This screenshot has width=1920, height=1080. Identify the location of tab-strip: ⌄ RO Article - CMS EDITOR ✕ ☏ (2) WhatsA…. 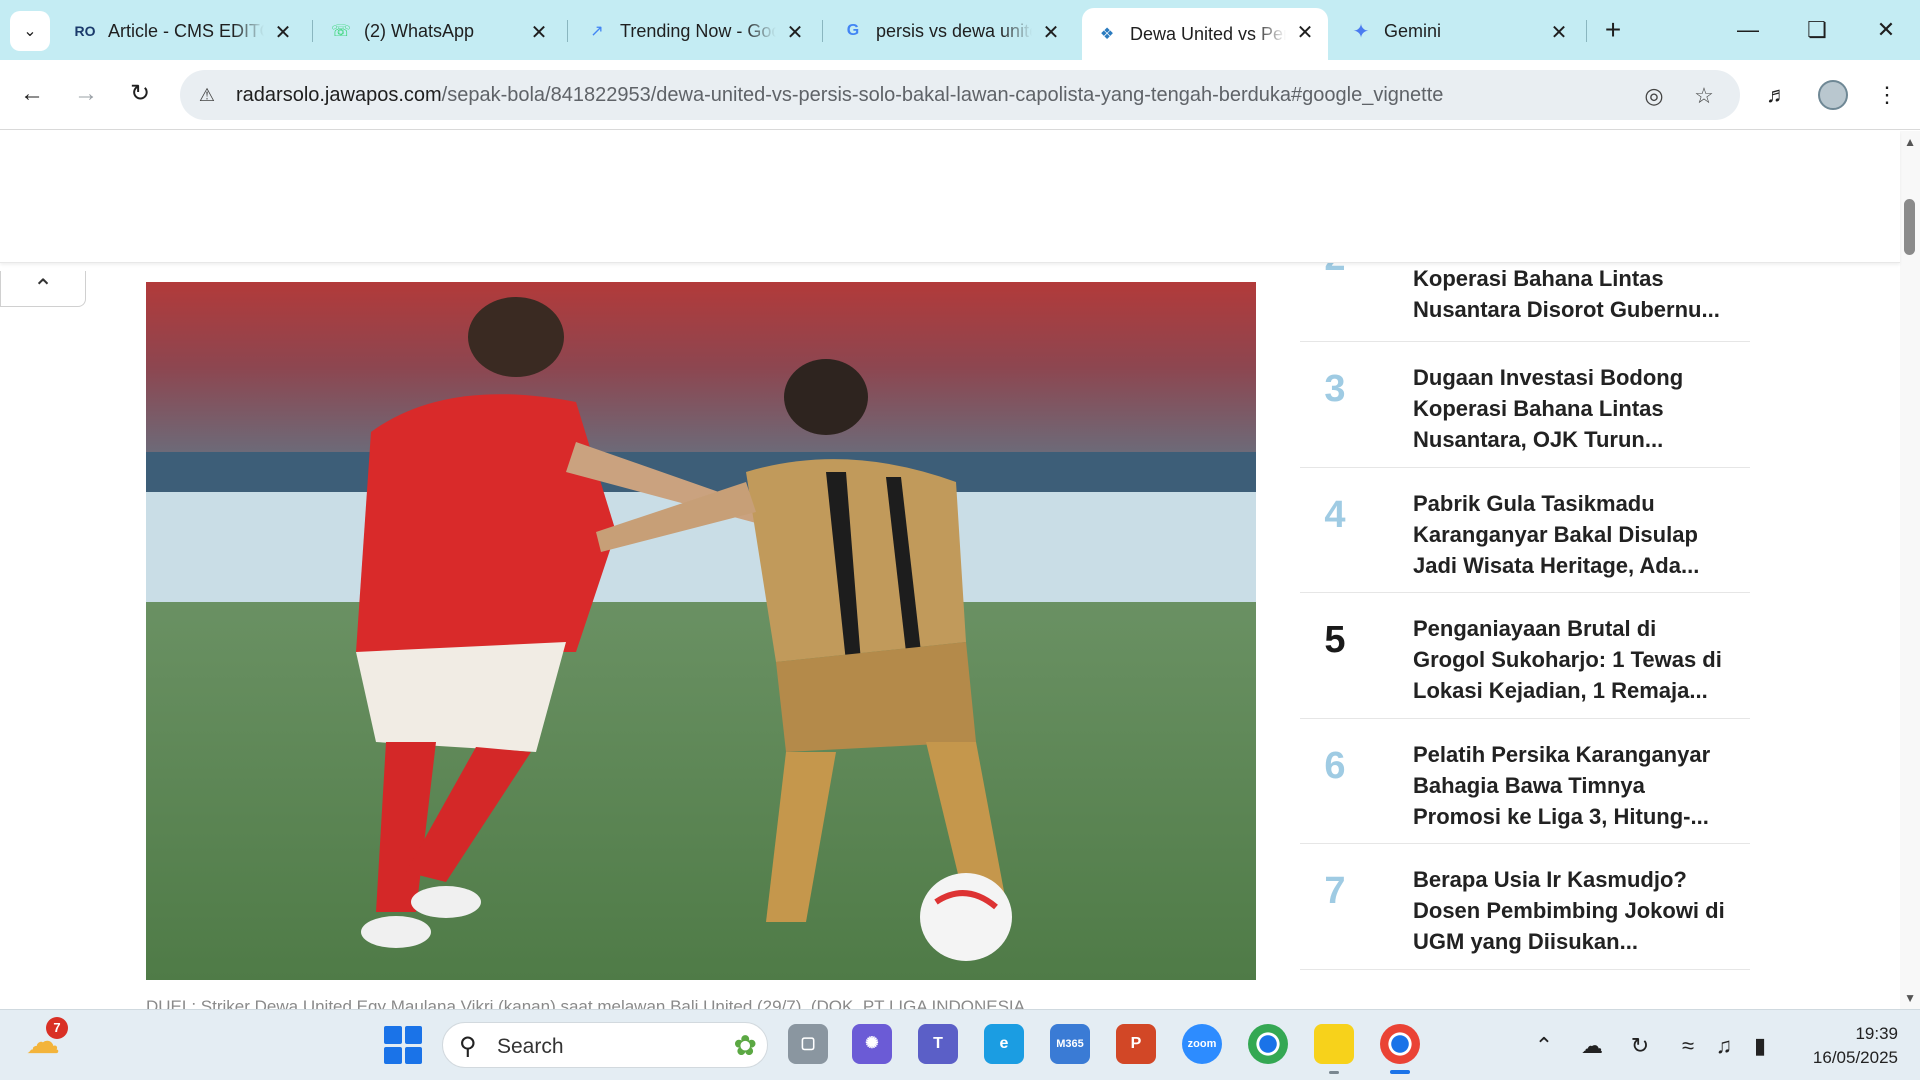
(960, 30).